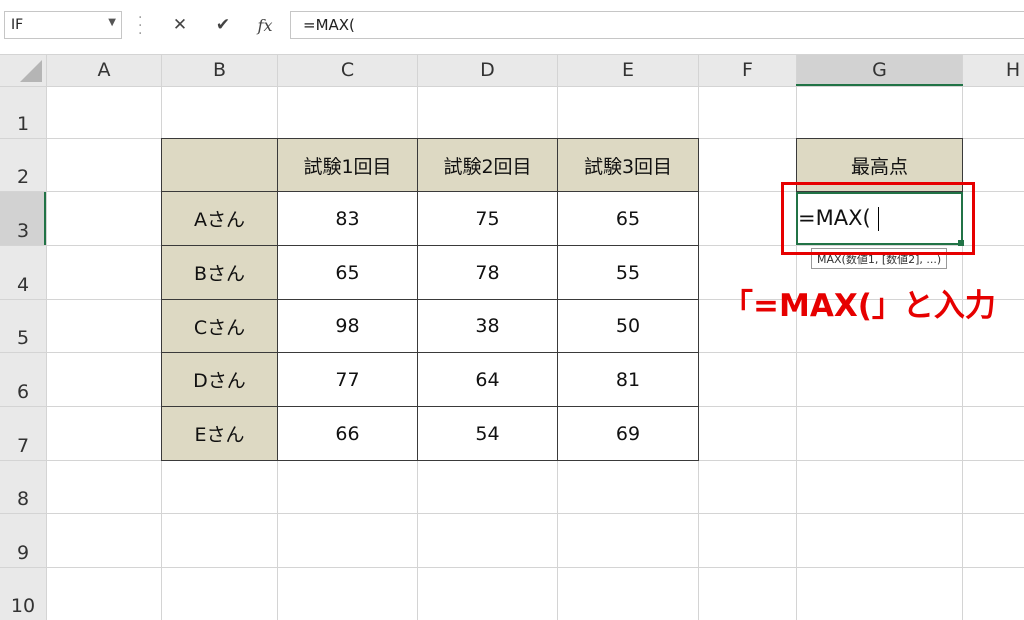 The image size is (1024, 620). I want to click on column-header-a: A, so click(104, 70).